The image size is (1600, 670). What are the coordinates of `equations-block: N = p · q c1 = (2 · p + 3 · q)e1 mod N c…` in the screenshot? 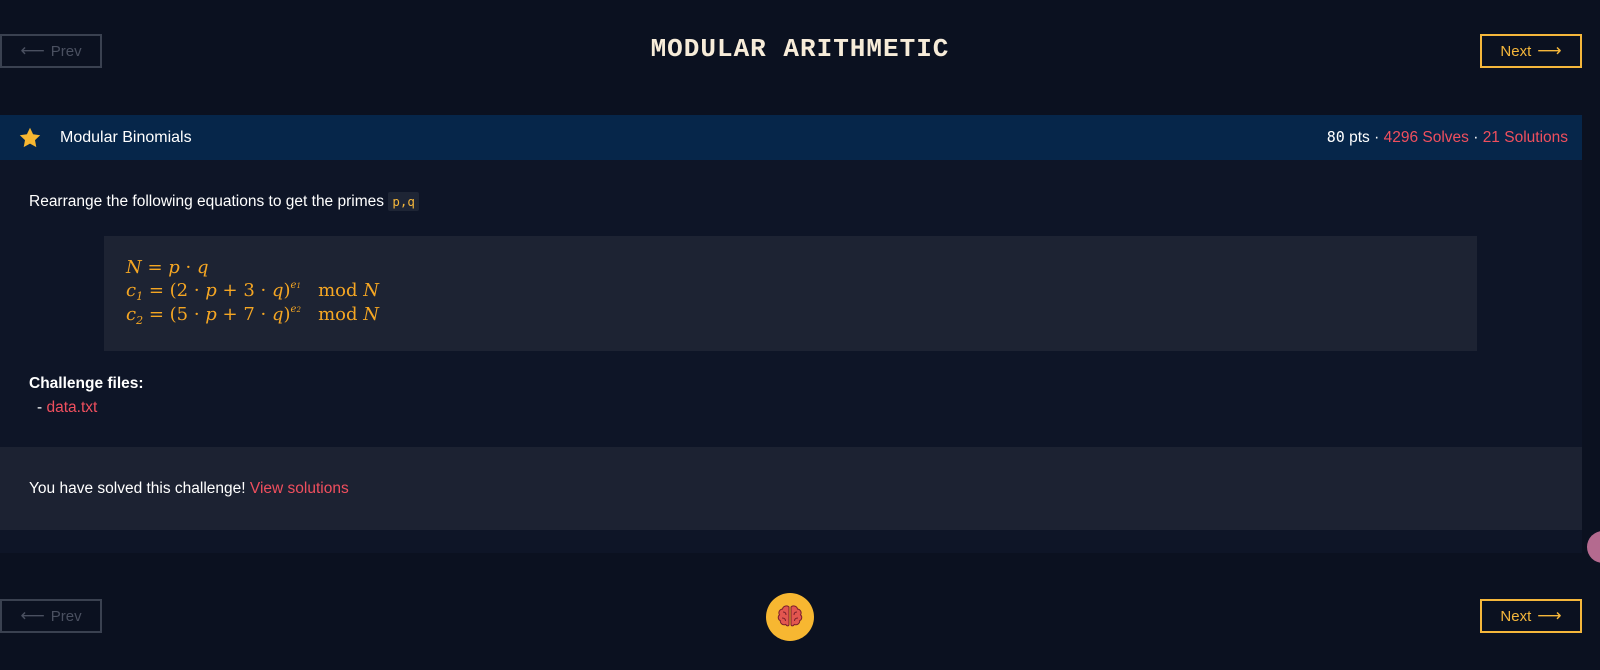 It's located at (790, 293).